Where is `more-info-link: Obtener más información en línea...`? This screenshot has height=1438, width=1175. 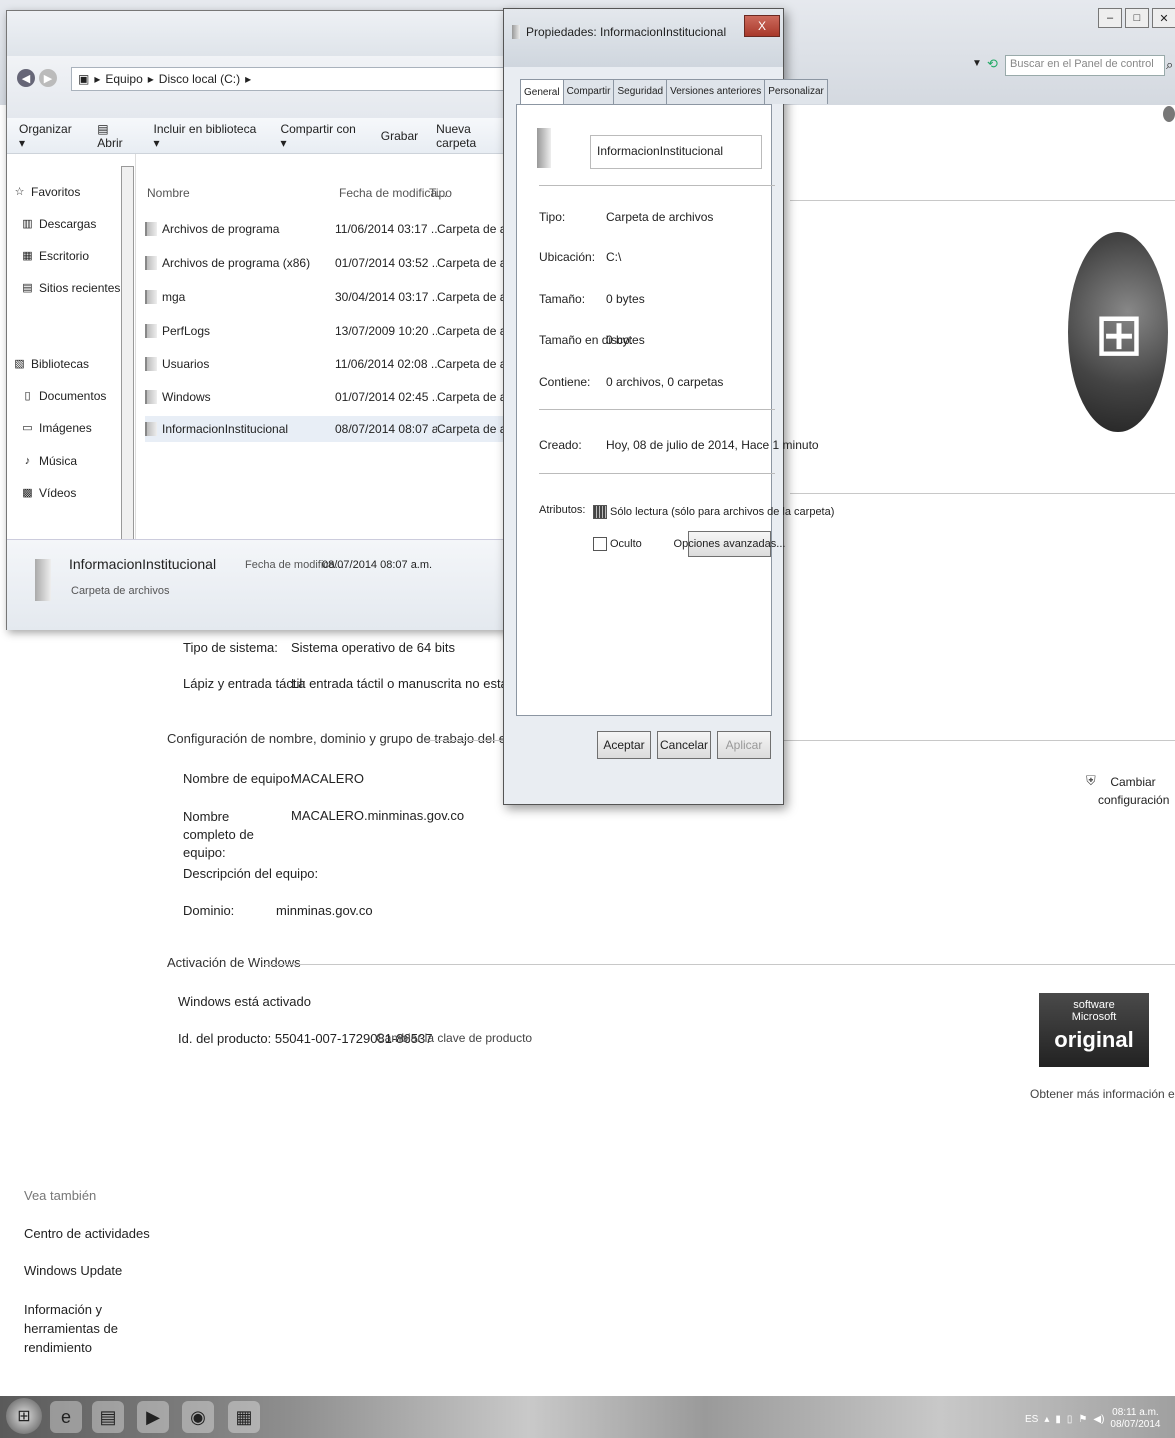 more-info-link: Obtener más información en línea... is located at coordinates (1102, 1094).